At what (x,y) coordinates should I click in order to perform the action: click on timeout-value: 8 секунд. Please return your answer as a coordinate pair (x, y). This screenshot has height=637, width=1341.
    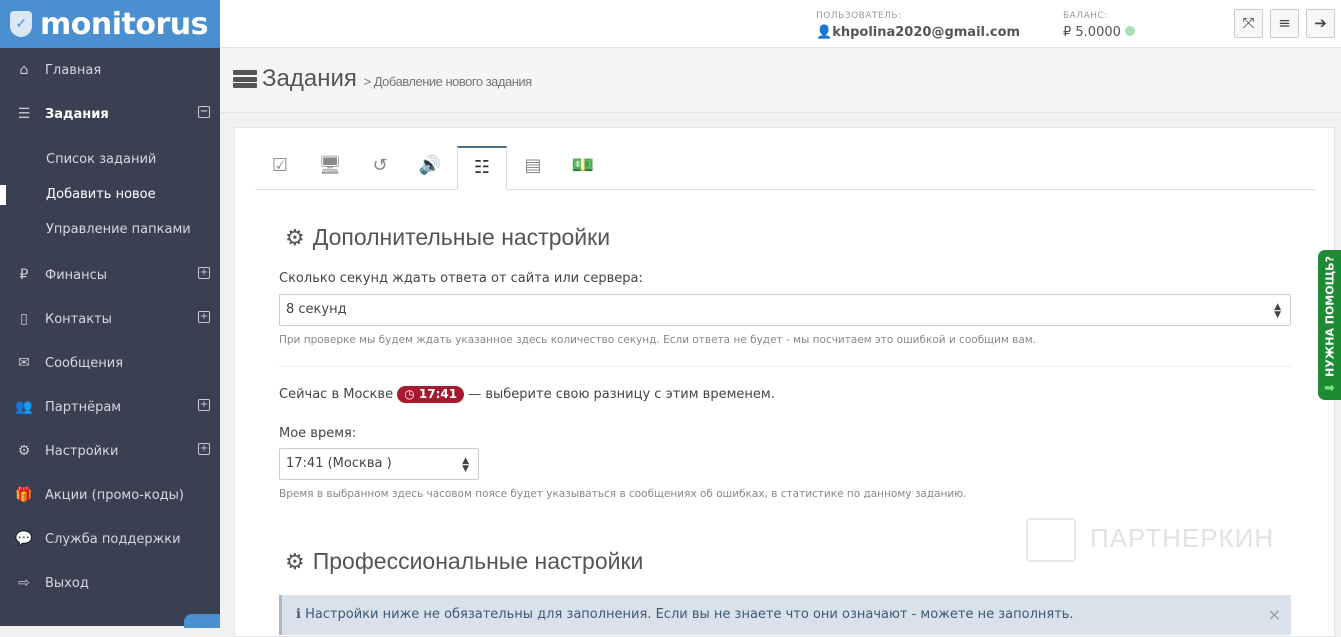
    Looking at the image, I should click on (316, 309).